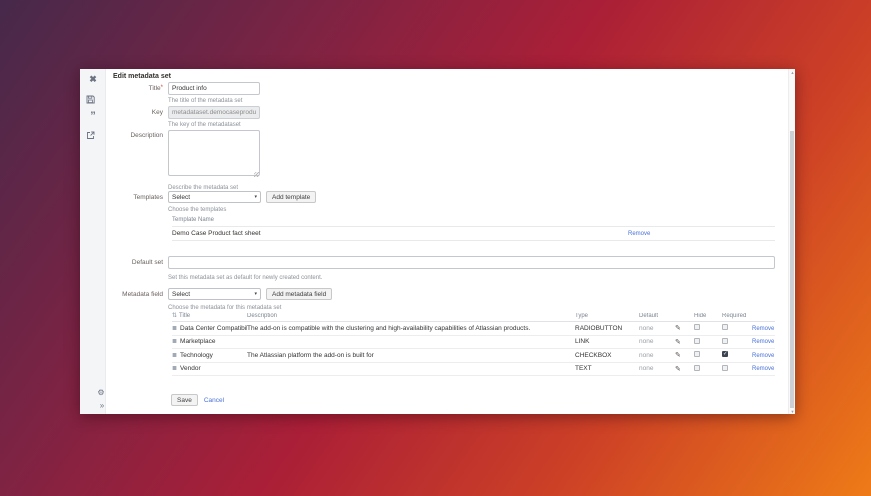 This screenshot has width=871, height=496. Describe the element at coordinates (792, 269) in the screenshot. I see `scrollbar-thumb` at that location.